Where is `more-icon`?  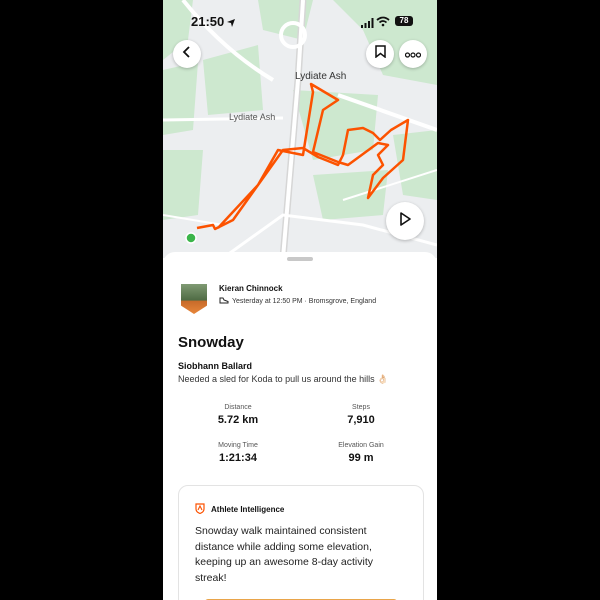
more-icon is located at coordinates (413, 54).